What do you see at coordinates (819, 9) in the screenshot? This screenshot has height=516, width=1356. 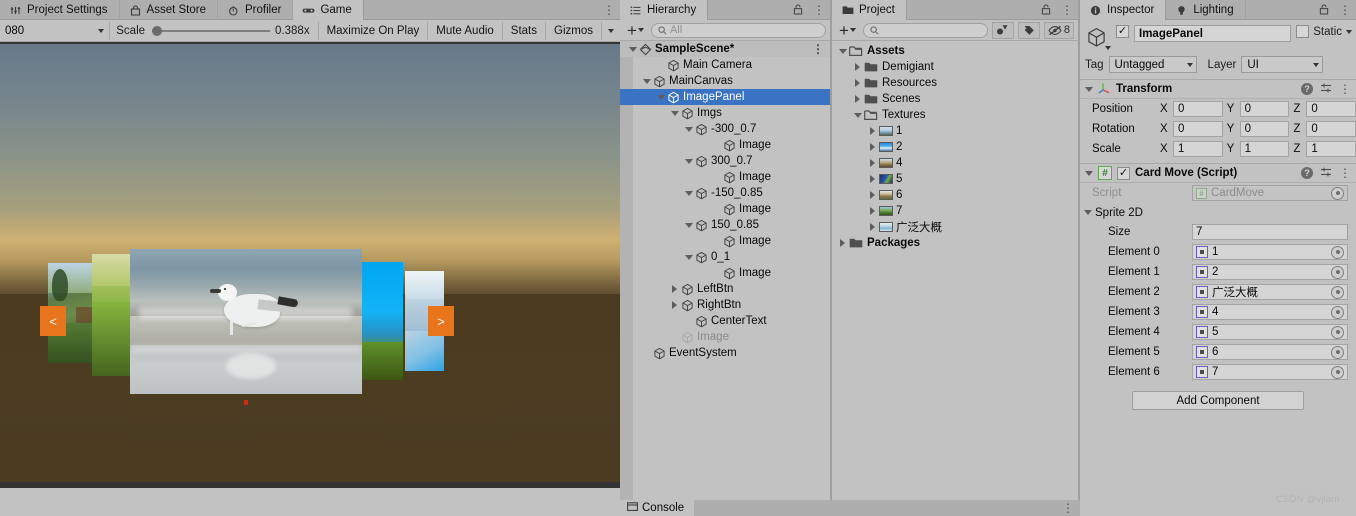 I see `hierarchy-menu-button: ⋮` at bounding box center [819, 9].